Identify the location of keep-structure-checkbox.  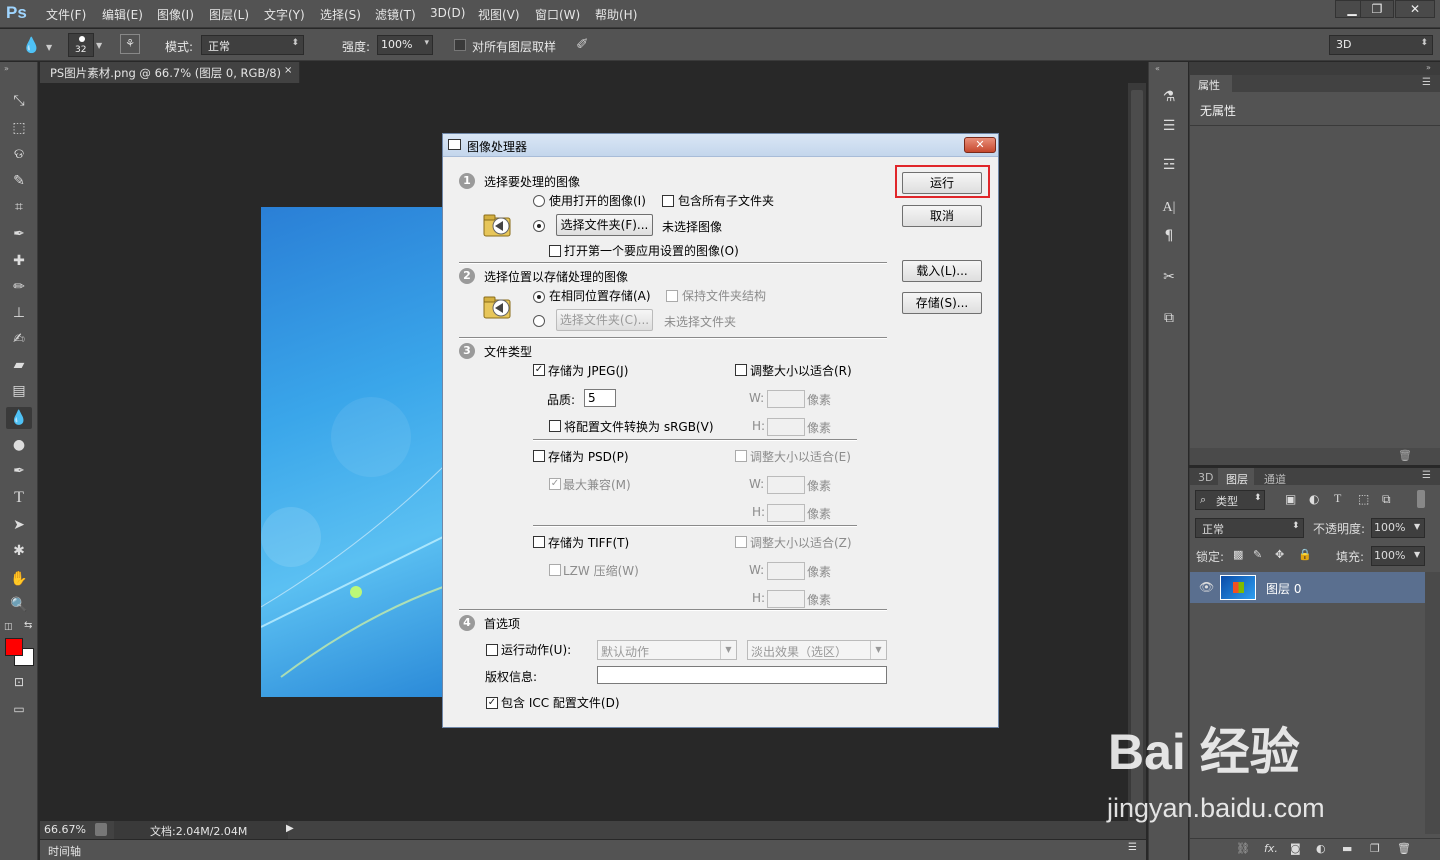
(672, 296).